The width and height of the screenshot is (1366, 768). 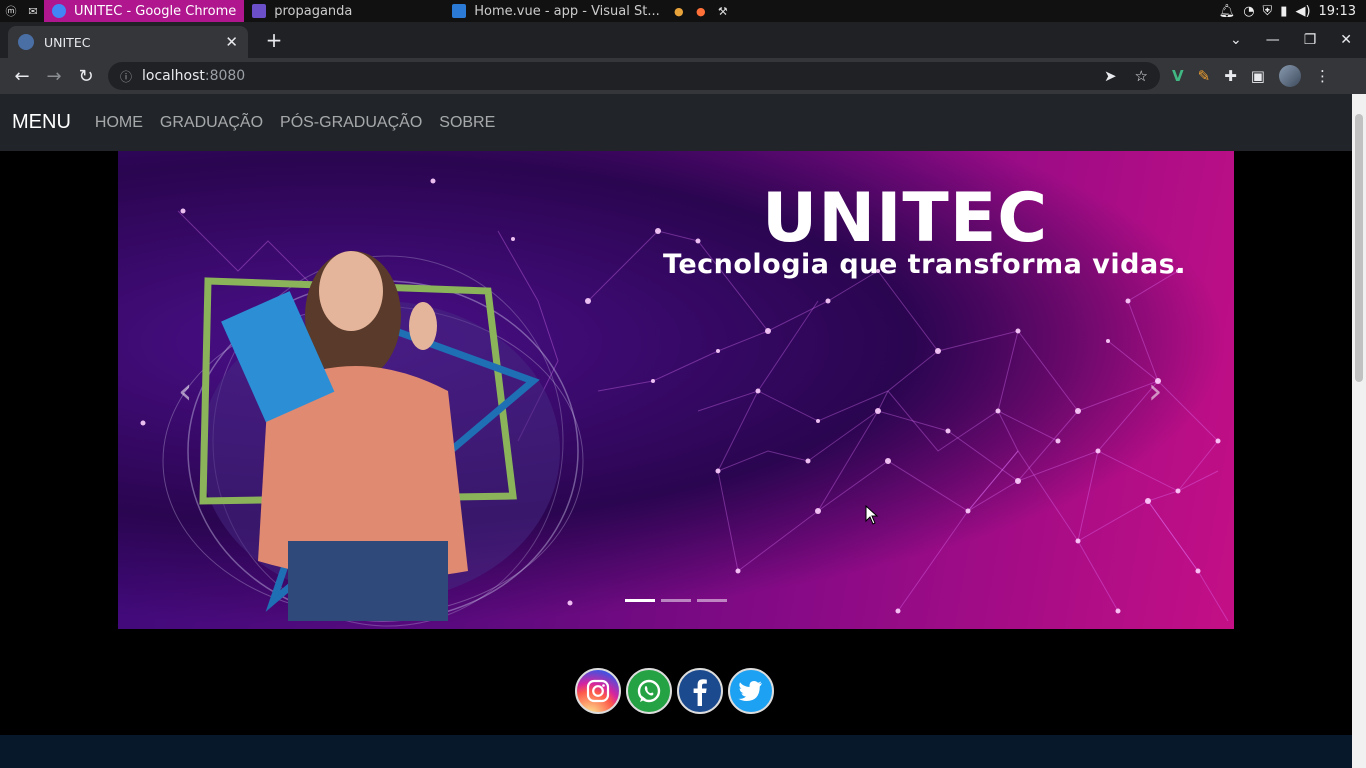 I want to click on mail-icon: ✉, so click(x=33, y=11).